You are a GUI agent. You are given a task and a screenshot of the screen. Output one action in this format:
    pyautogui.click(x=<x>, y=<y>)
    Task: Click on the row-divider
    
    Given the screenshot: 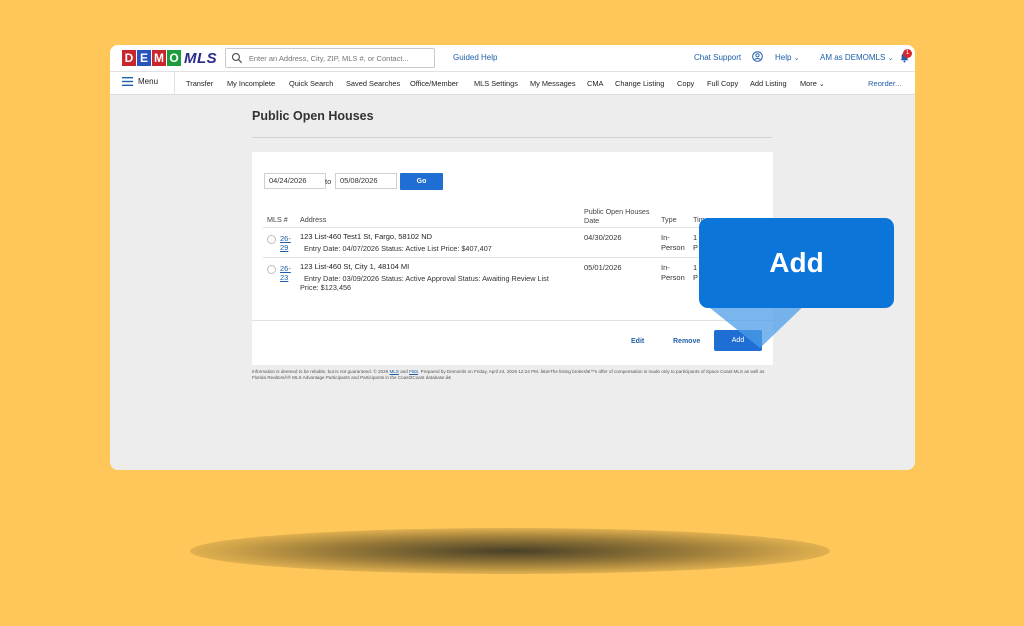 What is the action you would take?
    pyautogui.click(x=518, y=257)
    